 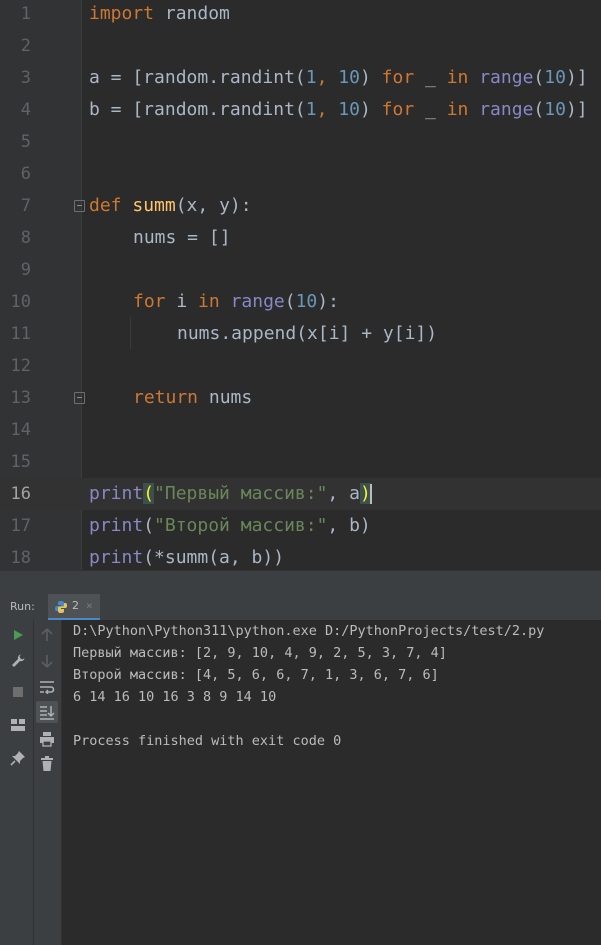 I want to click on previous-occurrence-button, so click(x=47, y=635).